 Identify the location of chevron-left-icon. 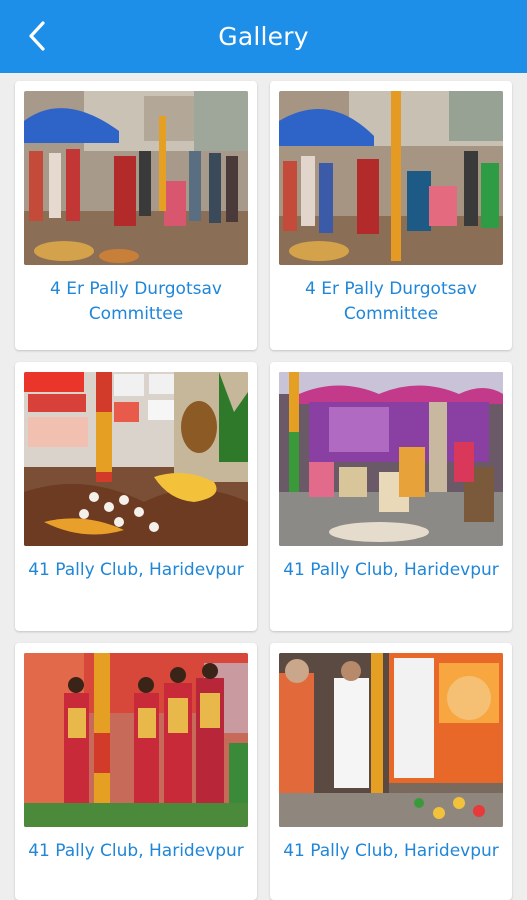
(37, 36).